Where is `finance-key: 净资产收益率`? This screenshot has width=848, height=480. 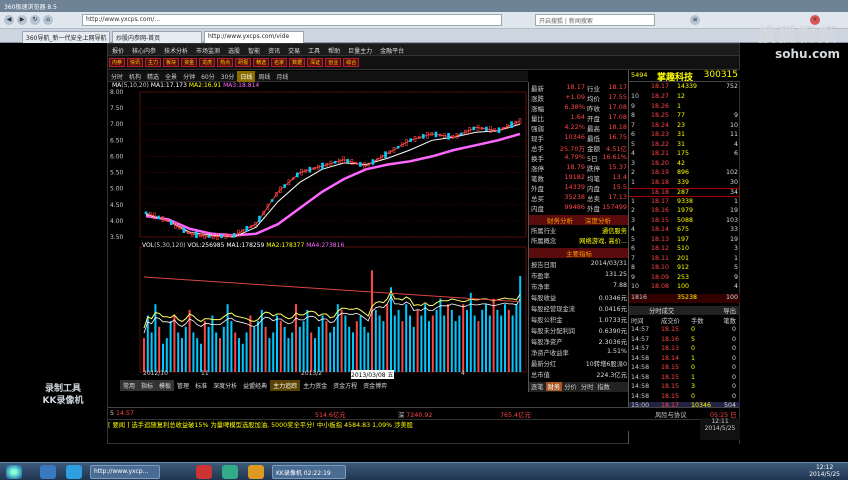
finance-key: 净资产收益率 is located at coordinates (550, 353).